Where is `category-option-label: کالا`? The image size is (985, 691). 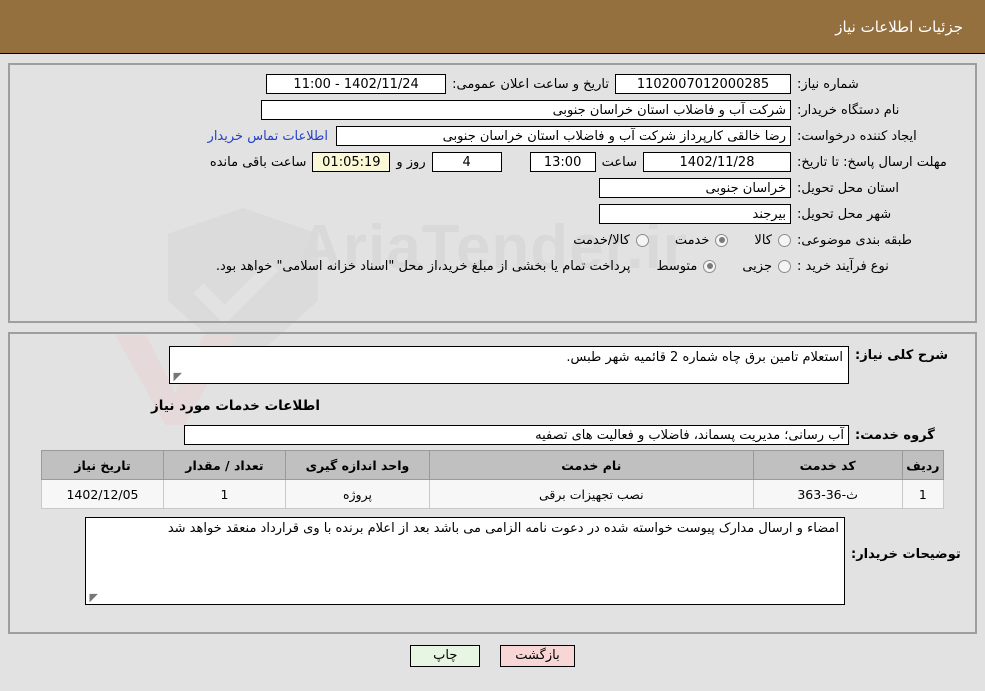 category-option-label: کالا is located at coordinates (763, 240).